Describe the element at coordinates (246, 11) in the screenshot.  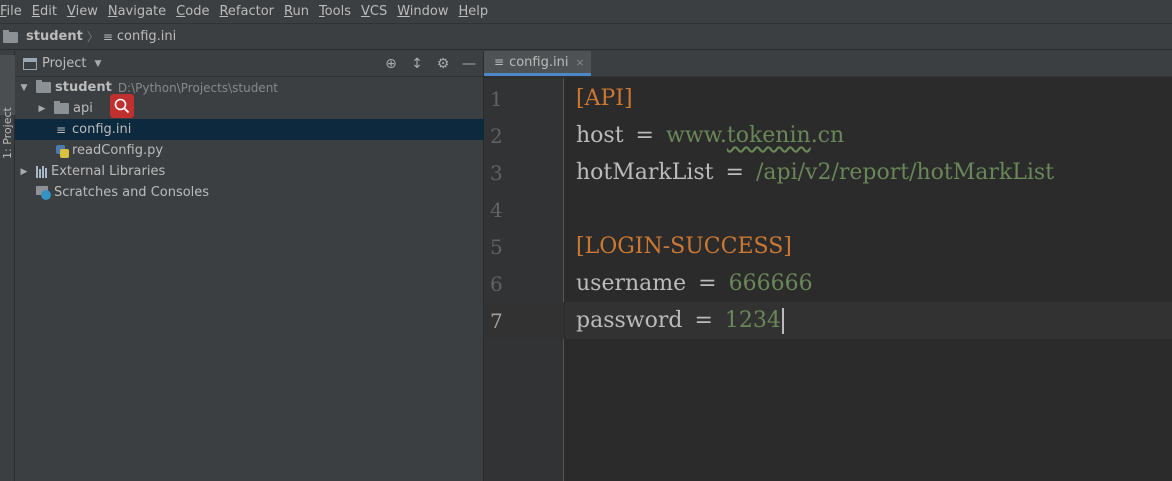
I see `menu-refactor: Refactor` at that location.